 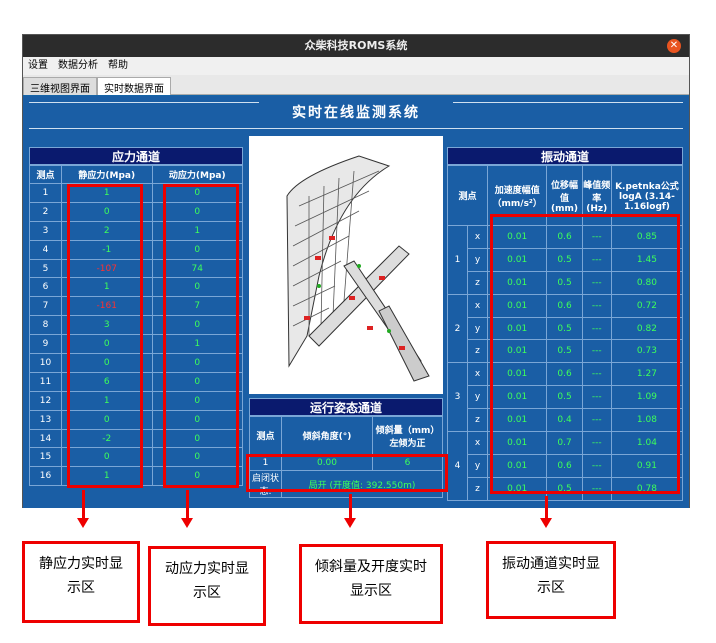 I want to click on stress-col-2: 动应力(Mpa), so click(x=197, y=174).